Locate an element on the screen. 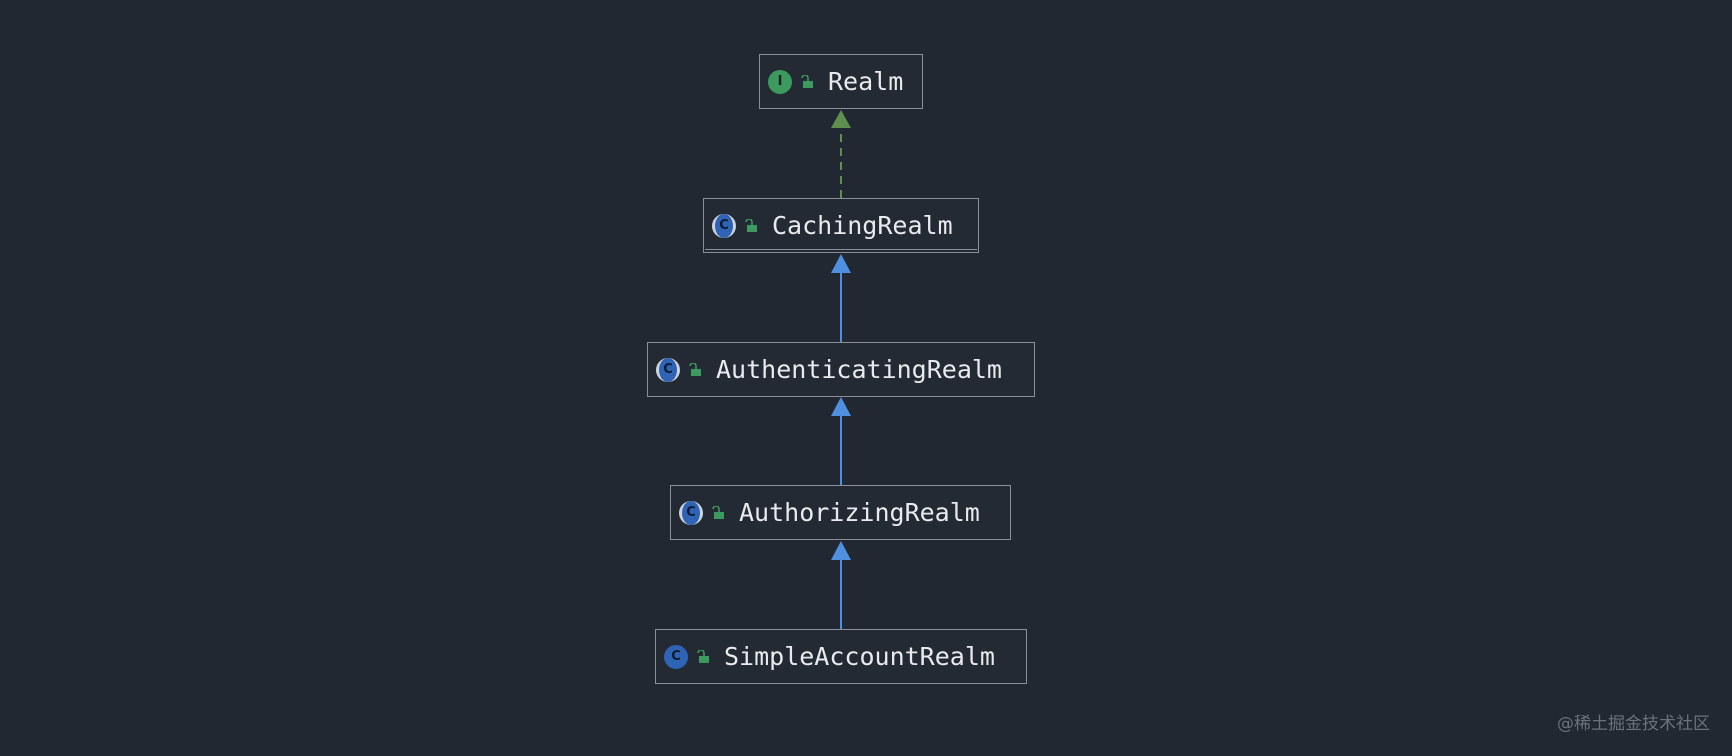 Image resolution: width=1732 pixels, height=756 pixels. node-authenticating-realm: C AuthenticatingRealm is located at coordinates (841, 369).